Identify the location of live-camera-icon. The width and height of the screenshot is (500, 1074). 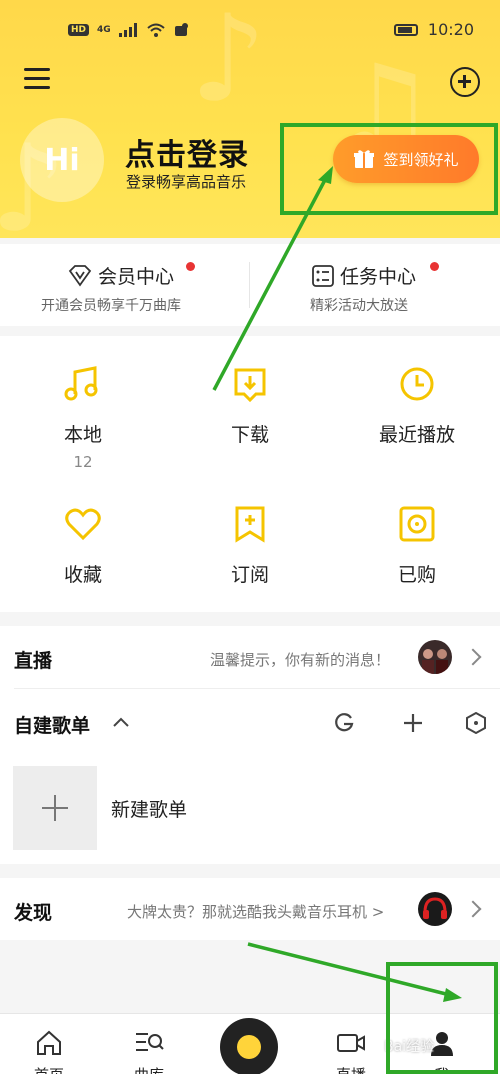
(351, 1043).